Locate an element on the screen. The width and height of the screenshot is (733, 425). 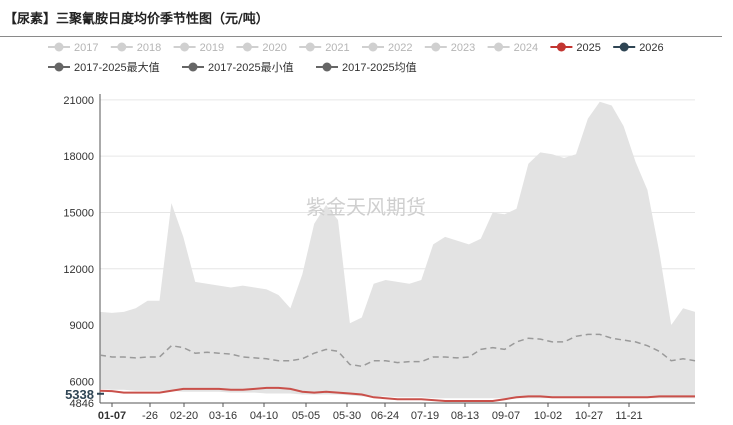
legend-item-2017-2025最小值: 2017-2025最小值 is located at coordinates (238, 67).